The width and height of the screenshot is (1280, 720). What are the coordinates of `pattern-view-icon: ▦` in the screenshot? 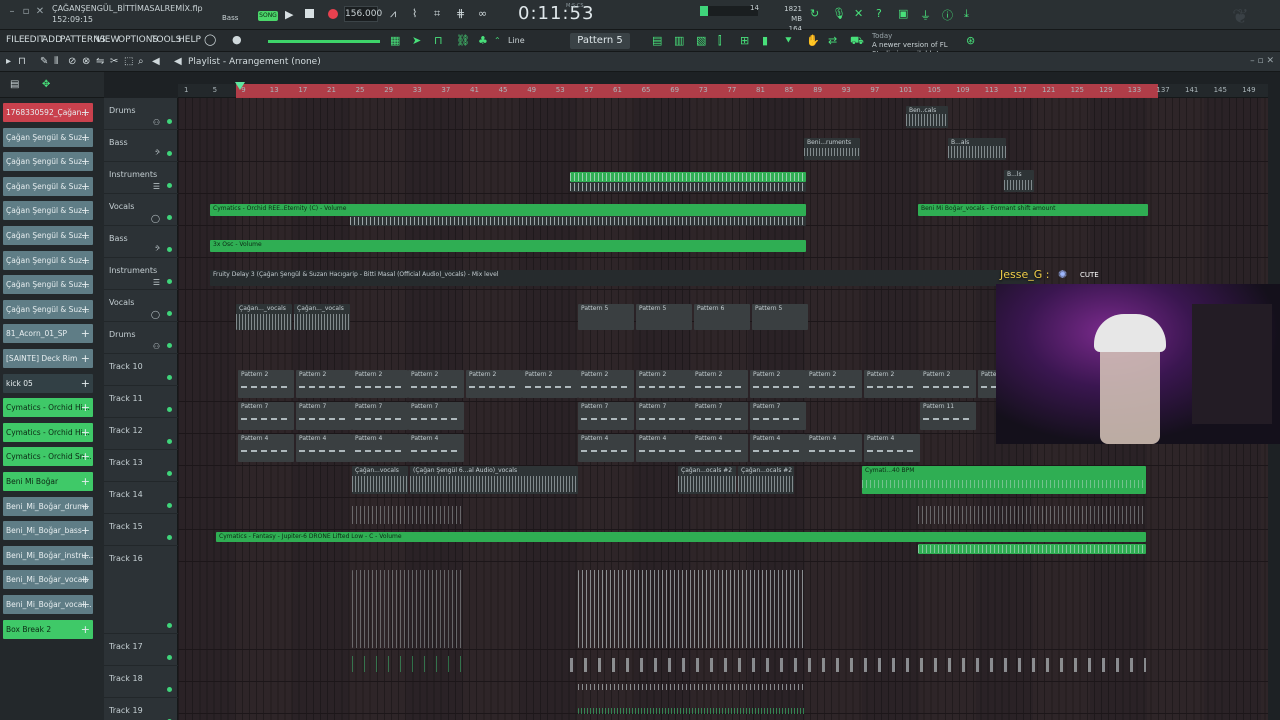 It's located at (395, 40).